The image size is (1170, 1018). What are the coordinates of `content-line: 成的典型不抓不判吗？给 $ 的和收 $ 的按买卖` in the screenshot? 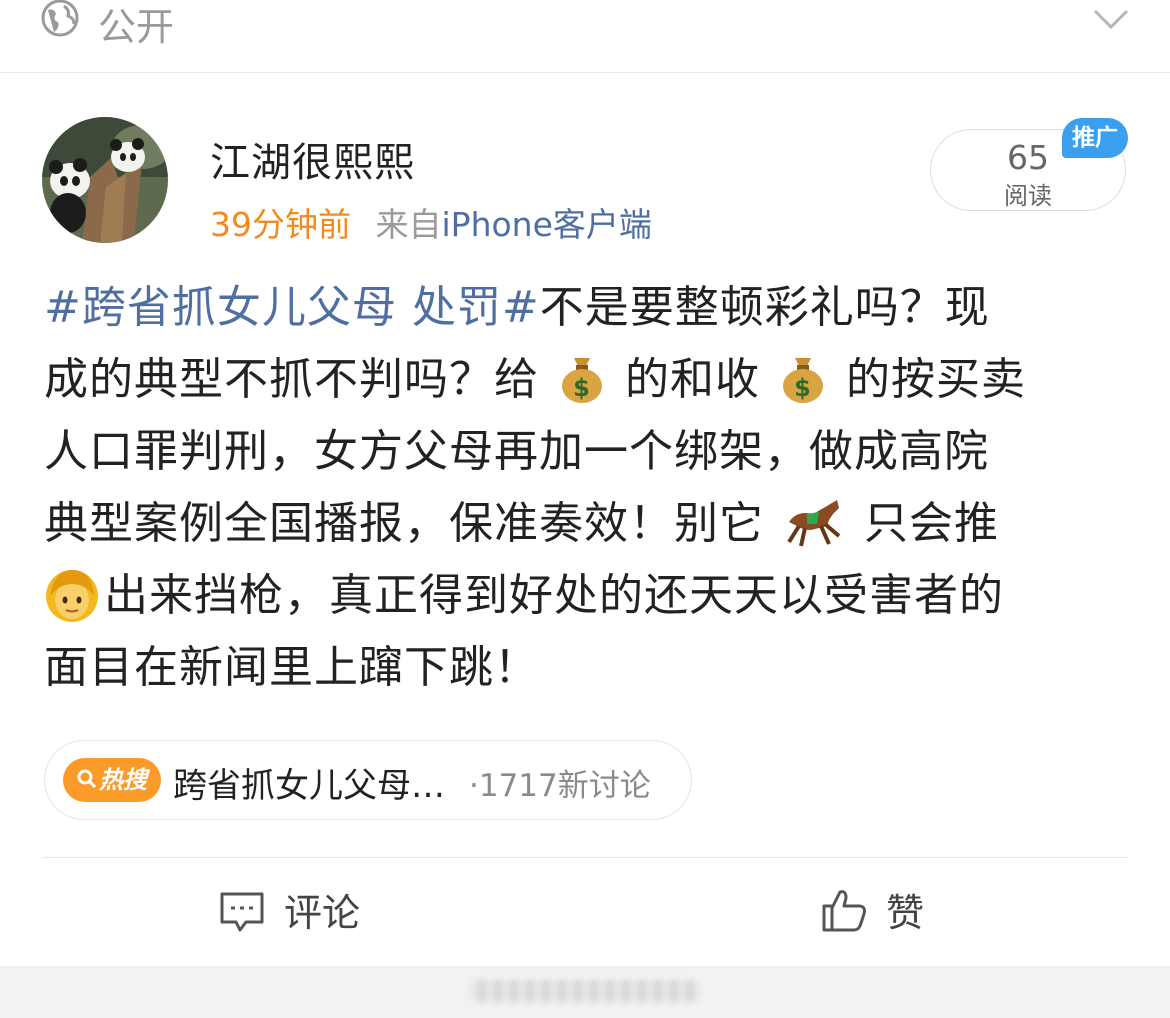 It's located at (589, 380).